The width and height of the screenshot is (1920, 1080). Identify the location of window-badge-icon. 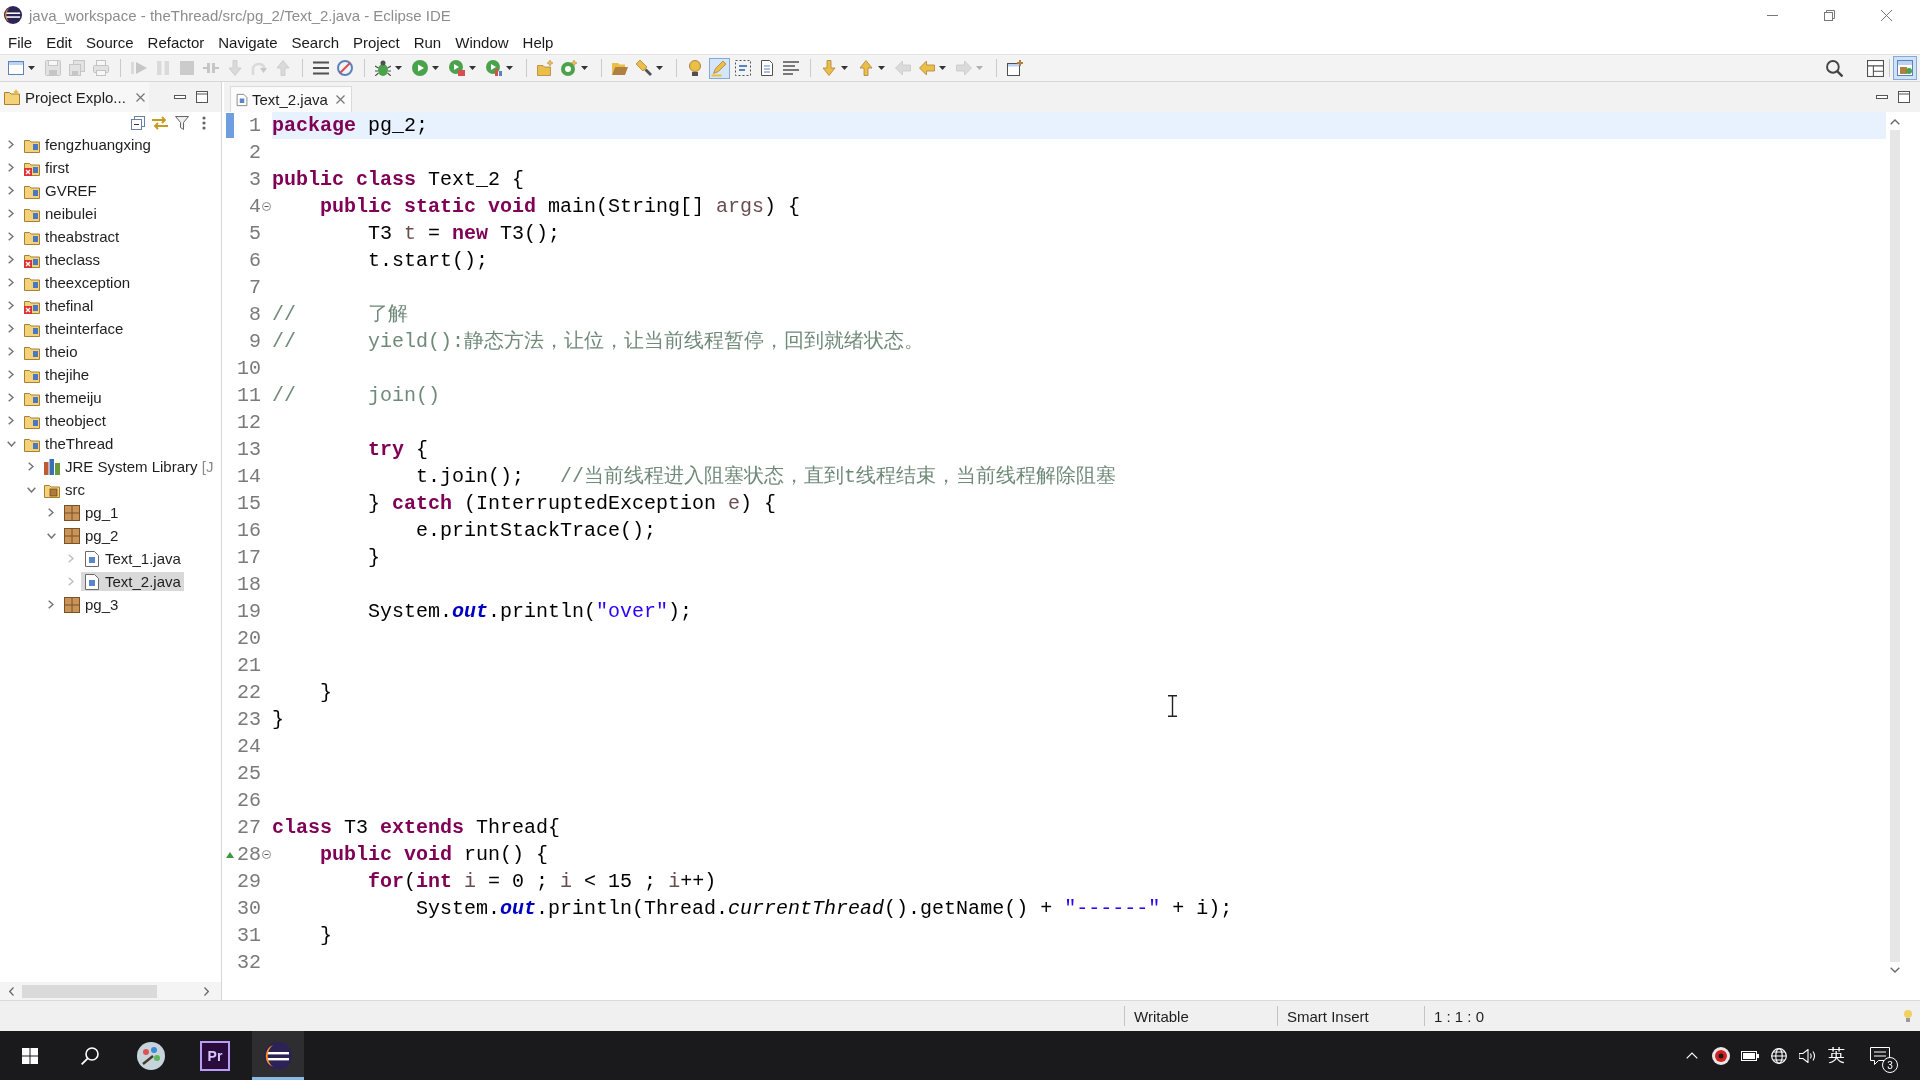
(1905, 68).